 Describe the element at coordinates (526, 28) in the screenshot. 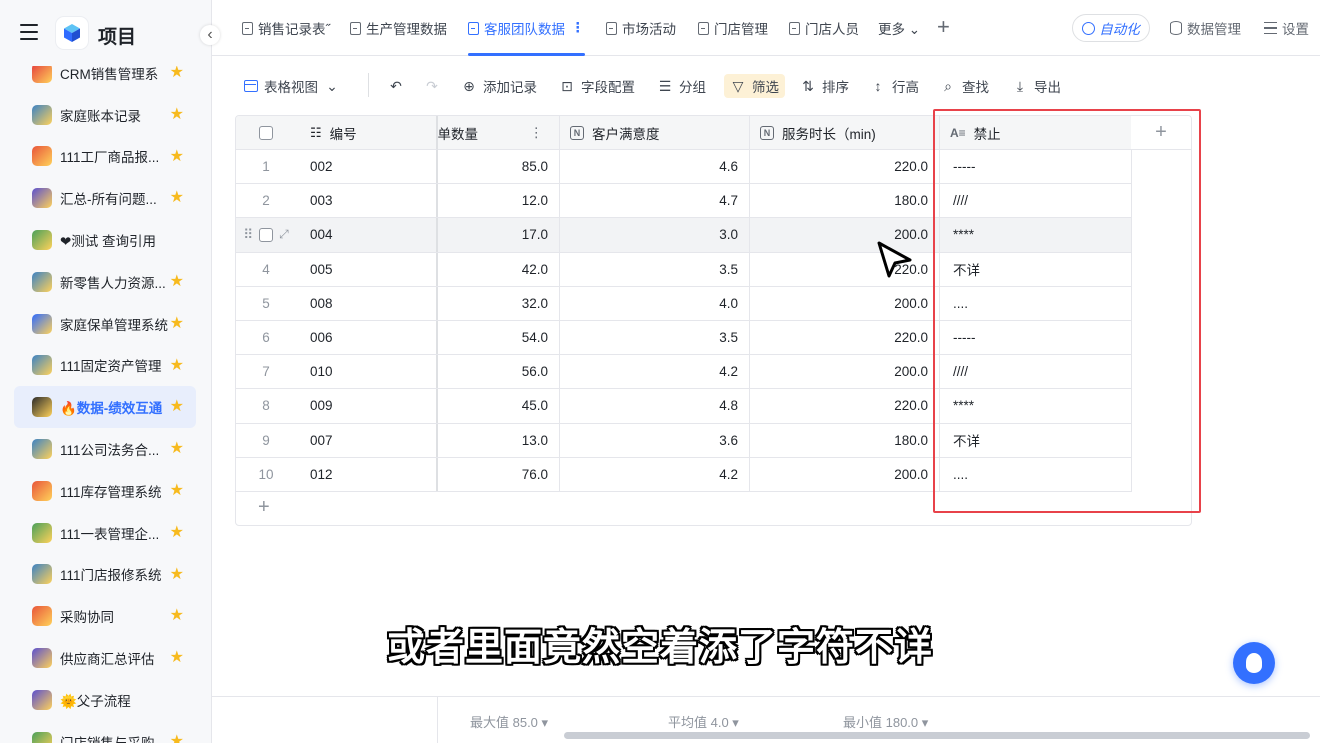

I see `tab-service-team-data: 客服团队数据 ⋮` at that location.